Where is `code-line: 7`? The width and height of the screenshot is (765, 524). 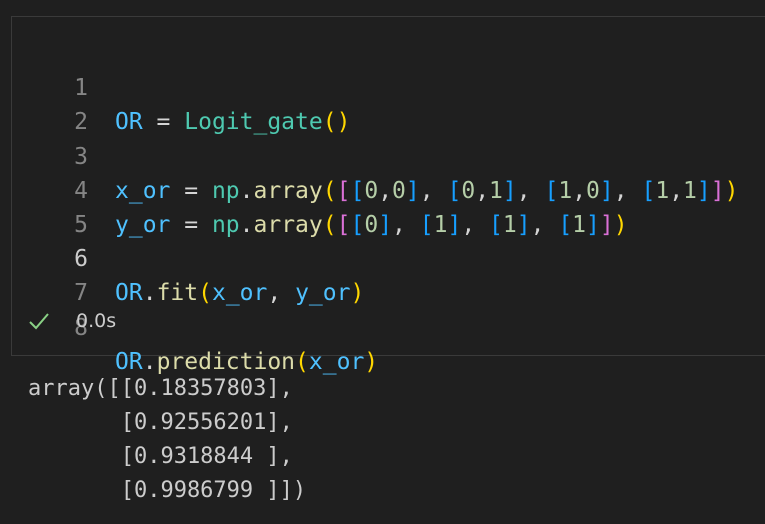 code-line: 7 is located at coordinates (388, 274).